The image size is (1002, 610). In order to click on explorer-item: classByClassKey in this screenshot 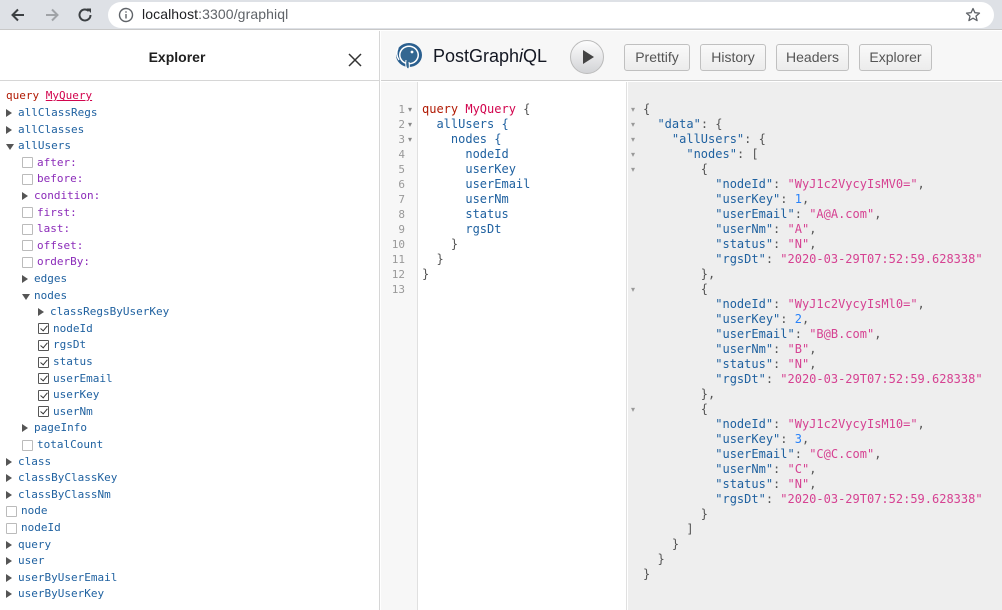, I will do `click(61, 478)`.